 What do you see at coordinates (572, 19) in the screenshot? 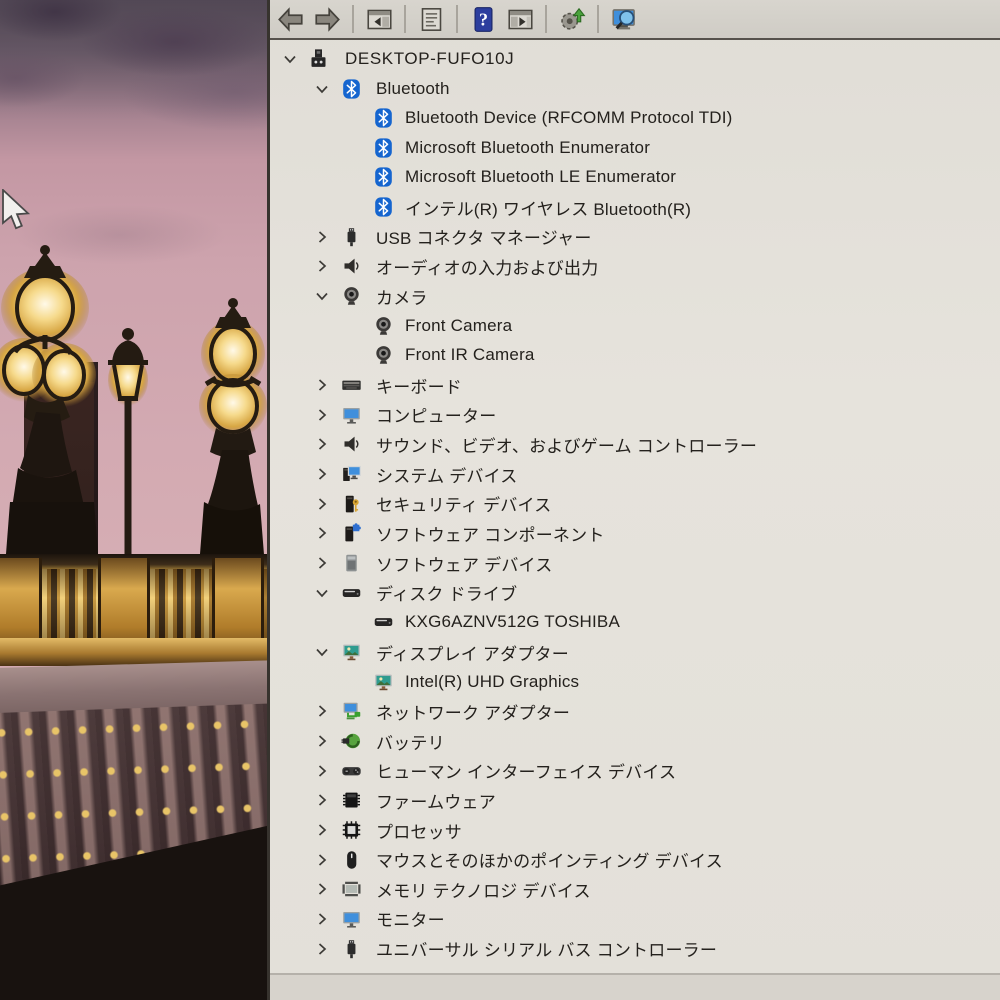
I see `update-driver-button` at bounding box center [572, 19].